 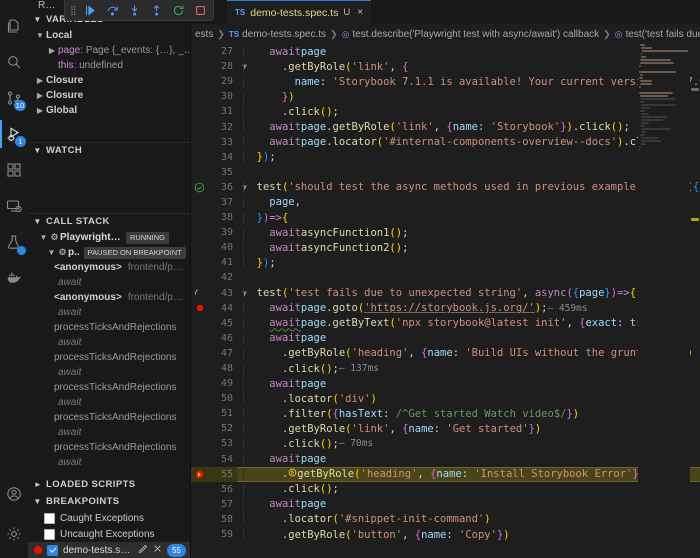 What do you see at coordinates (214, 489) in the screenshot?
I see `gutter-line-56: 56` at bounding box center [214, 489].